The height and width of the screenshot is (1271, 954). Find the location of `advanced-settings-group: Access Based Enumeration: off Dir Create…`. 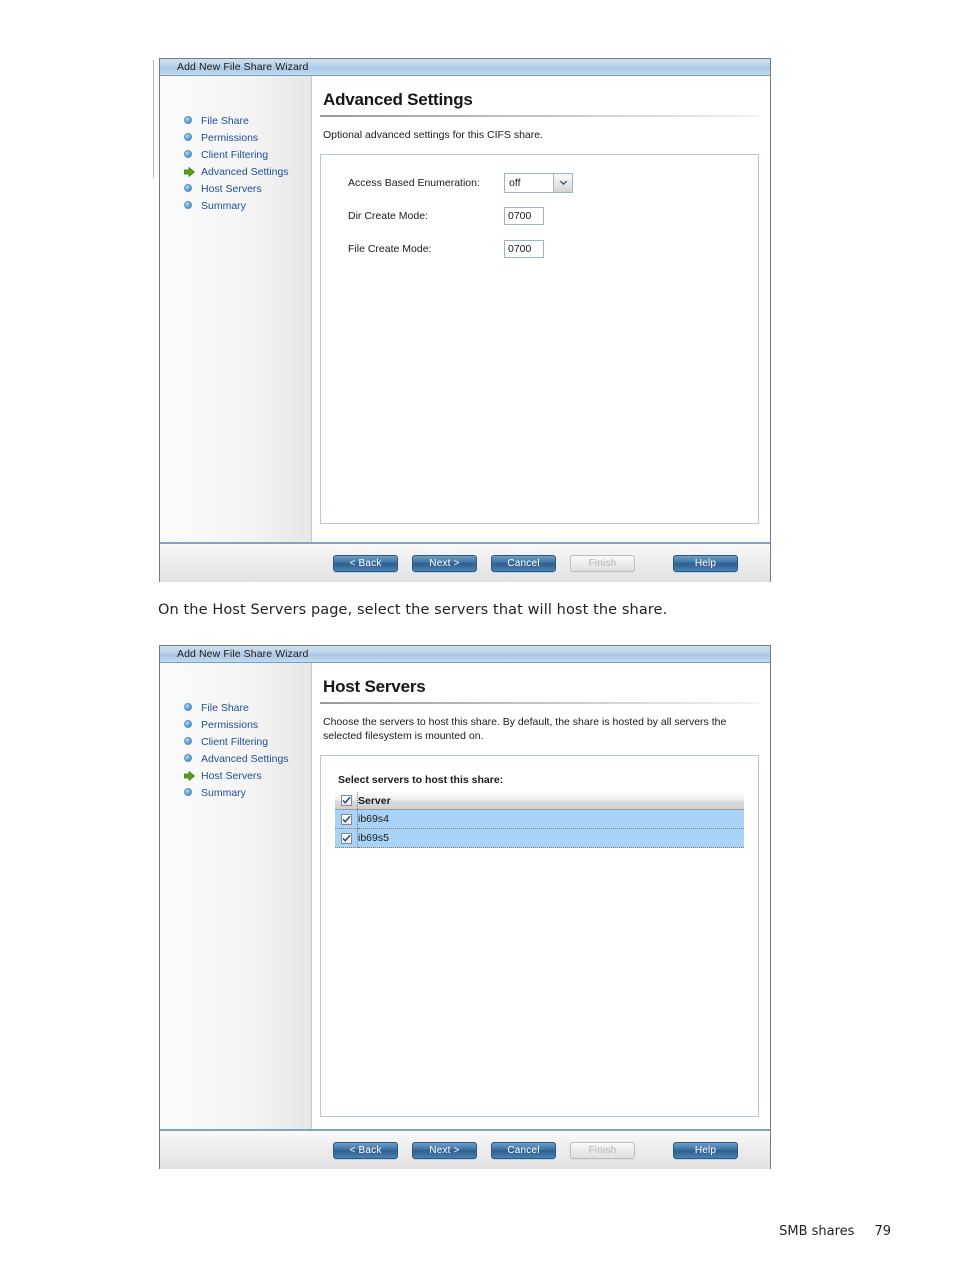

advanced-settings-group: Access Based Enumeration: off Dir Create… is located at coordinates (539, 339).